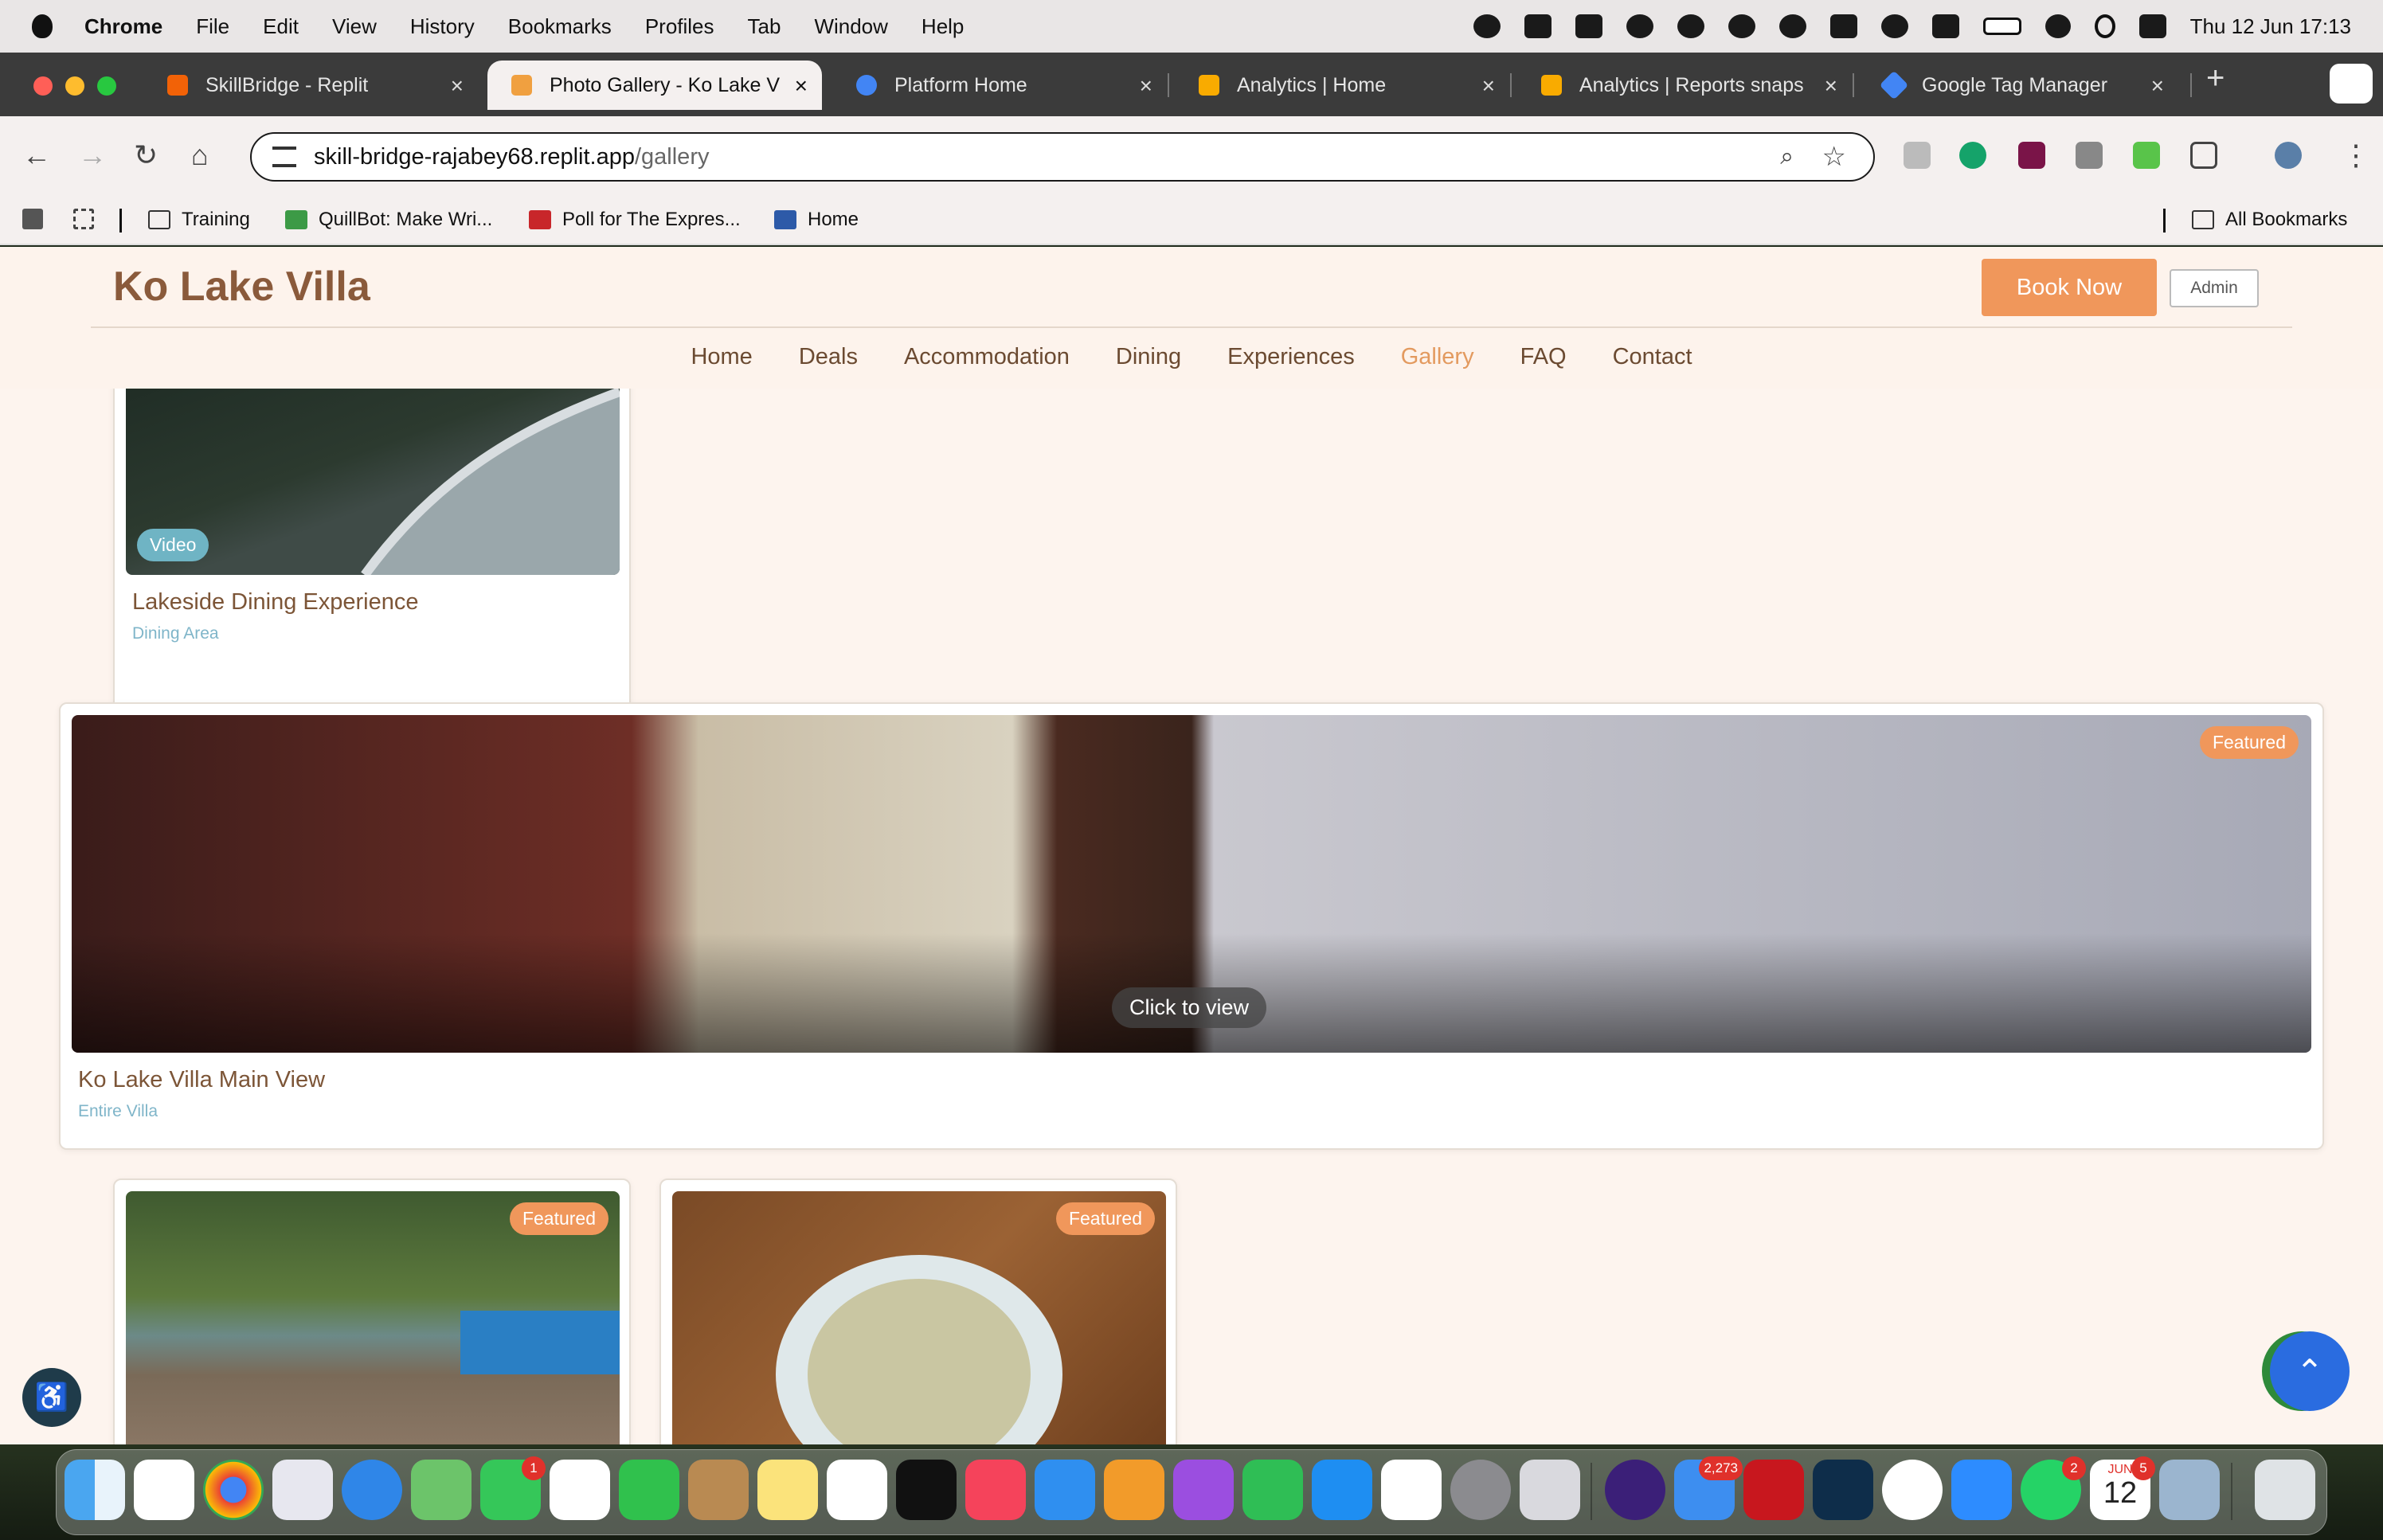 The width and height of the screenshot is (2383, 1540). What do you see at coordinates (1981, 1490) in the screenshot?
I see `zoom-icon` at bounding box center [1981, 1490].